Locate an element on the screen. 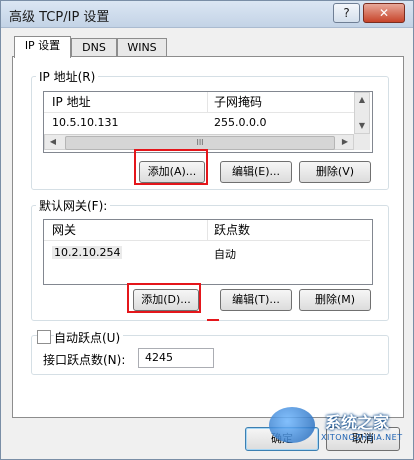 The width and height of the screenshot is (414, 460). ip-cell: 10.5.10.131 is located at coordinates (85, 122).